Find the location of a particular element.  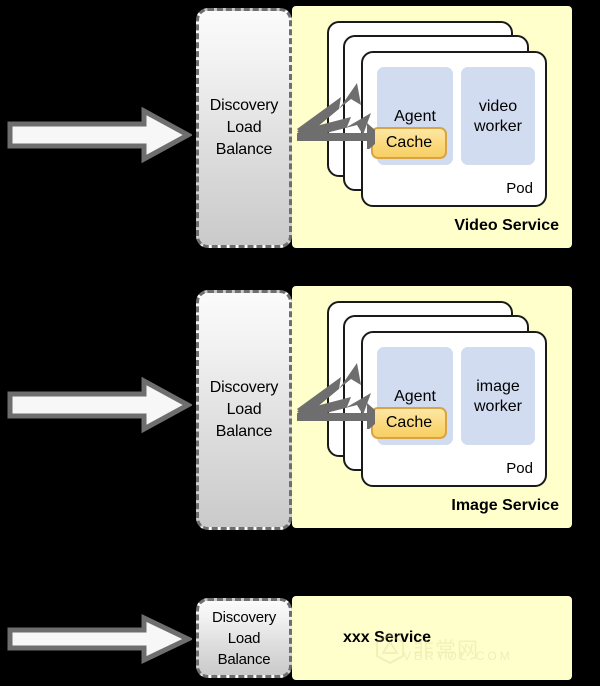

discovery-load-balance-xxx: Discovery Load Balance is located at coordinates (244, 638).